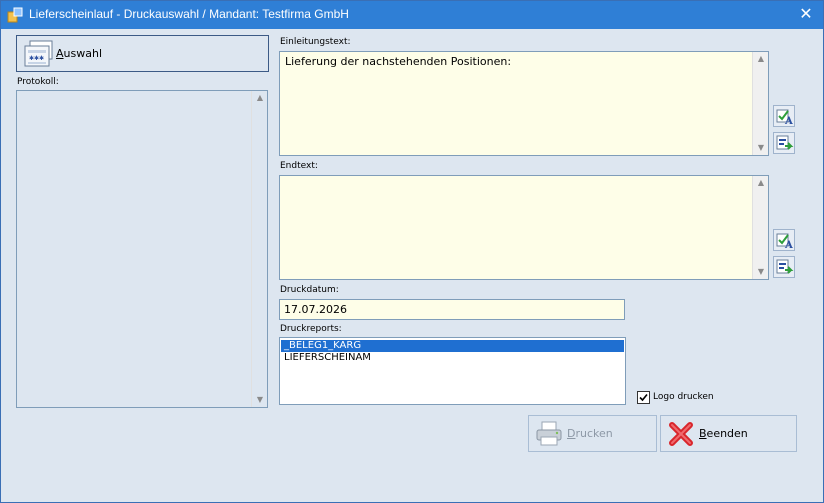 Image resolution: width=824 pixels, height=503 pixels. I want to click on druckreports-label: Druckreports:, so click(311, 329).